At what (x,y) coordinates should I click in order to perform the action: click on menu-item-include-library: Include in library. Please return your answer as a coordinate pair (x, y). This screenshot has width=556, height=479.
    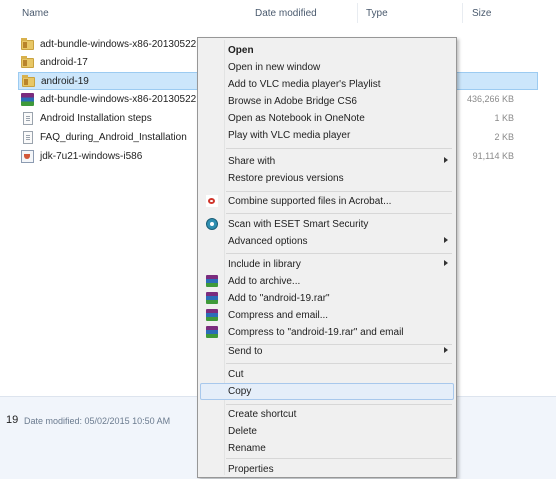
    Looking at the image, I should click on (327, 264).